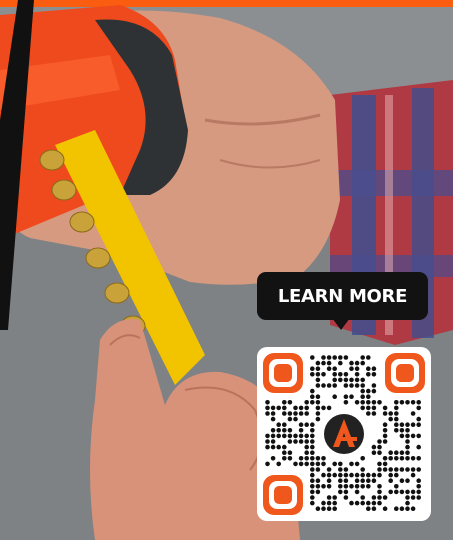  I want to click on qr-code-pattern, so click(344, 434).